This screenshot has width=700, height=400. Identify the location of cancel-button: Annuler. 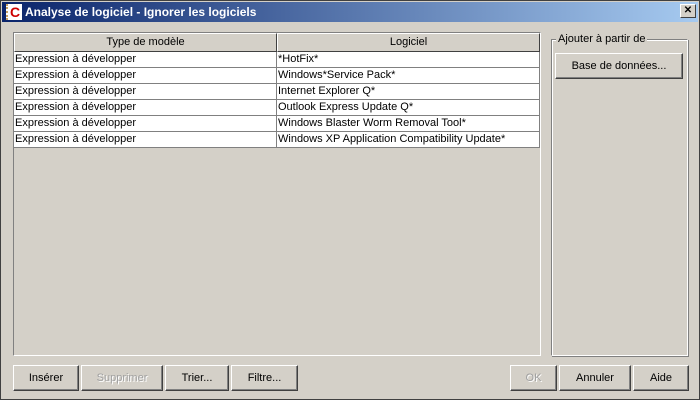
(595, 378).